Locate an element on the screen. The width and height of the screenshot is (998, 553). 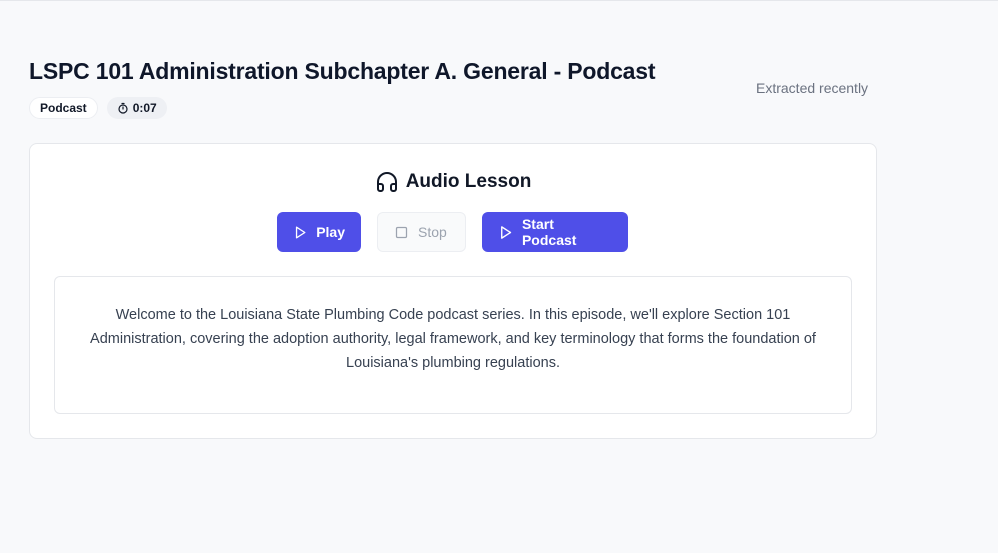
stopwatch-icon is located at coordinates (123, 108).